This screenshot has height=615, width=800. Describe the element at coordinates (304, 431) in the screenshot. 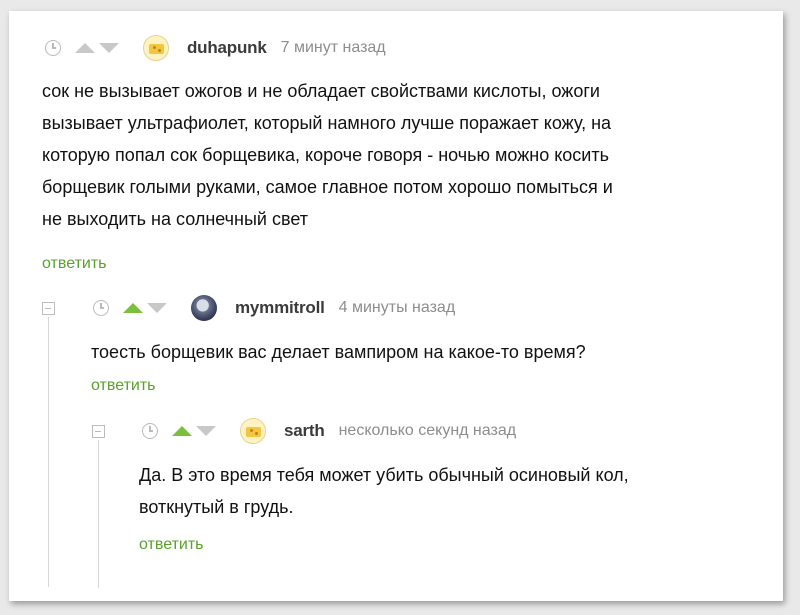

I see `username: sarth` at that location.